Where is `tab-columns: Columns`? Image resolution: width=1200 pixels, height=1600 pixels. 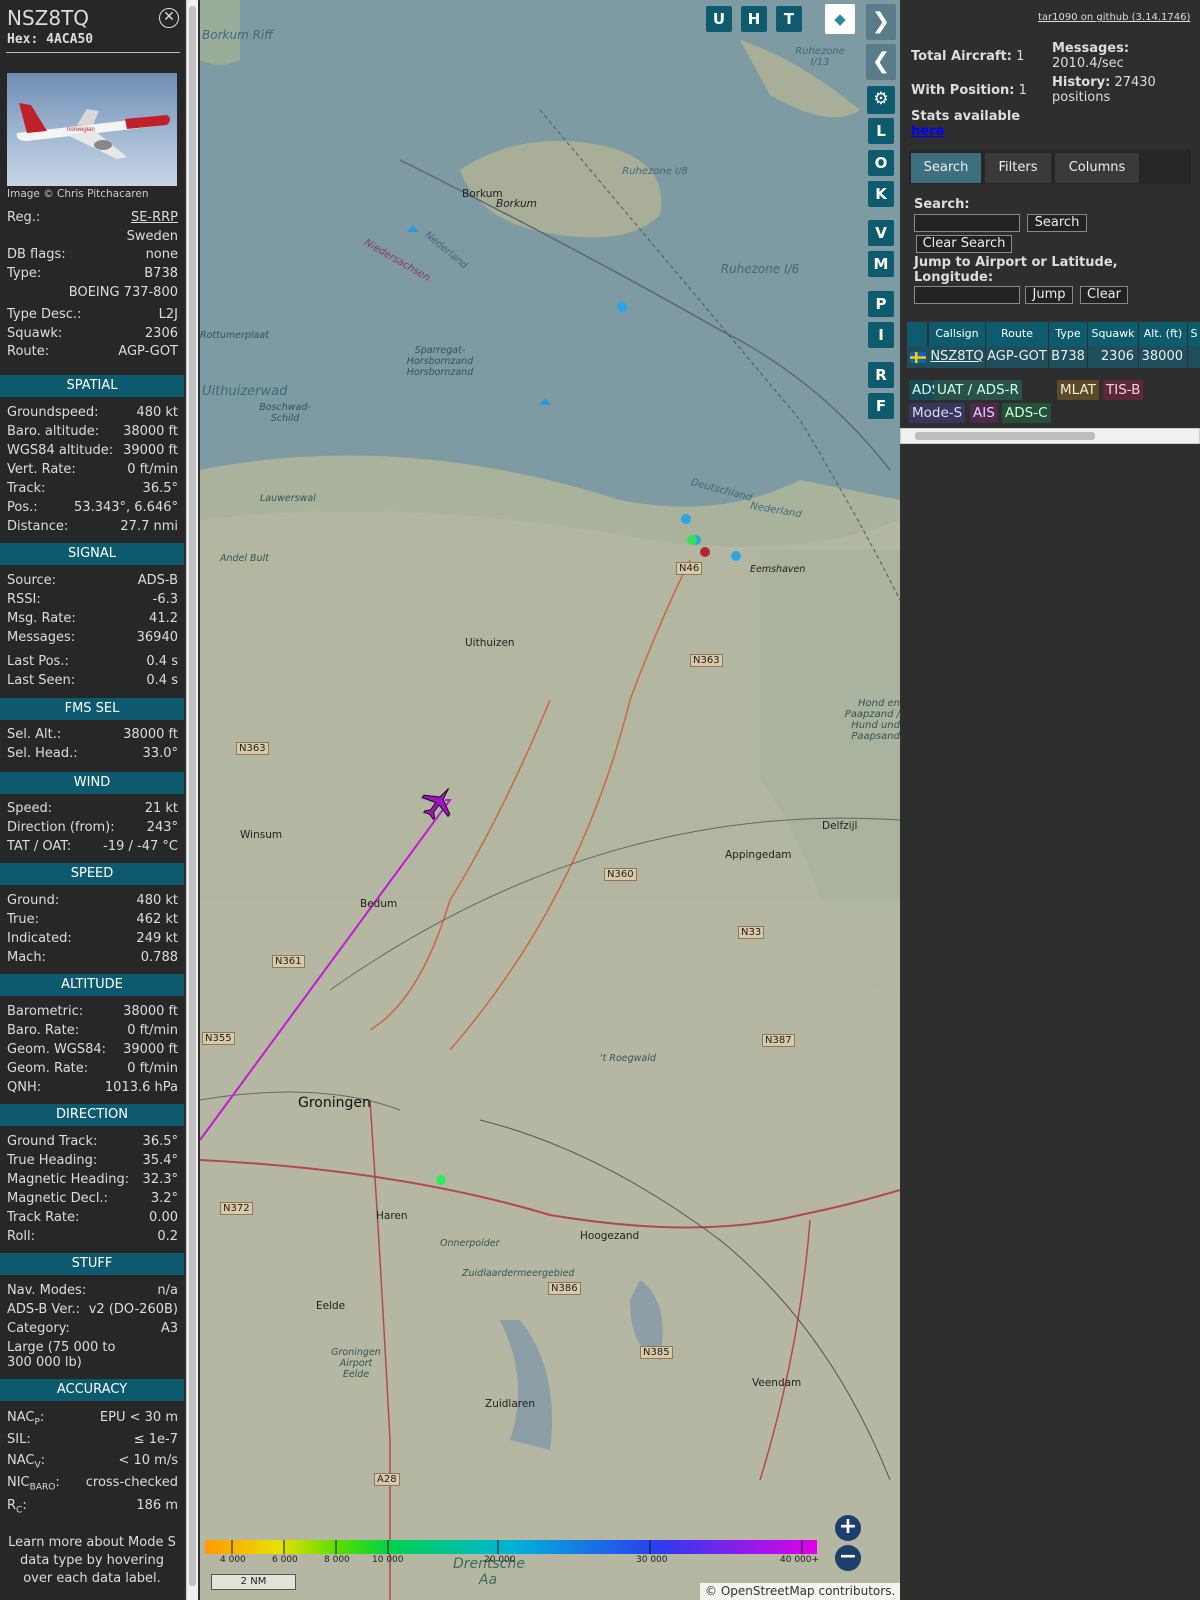
tab-columns: Columns is located at coordinates (1097, 168).